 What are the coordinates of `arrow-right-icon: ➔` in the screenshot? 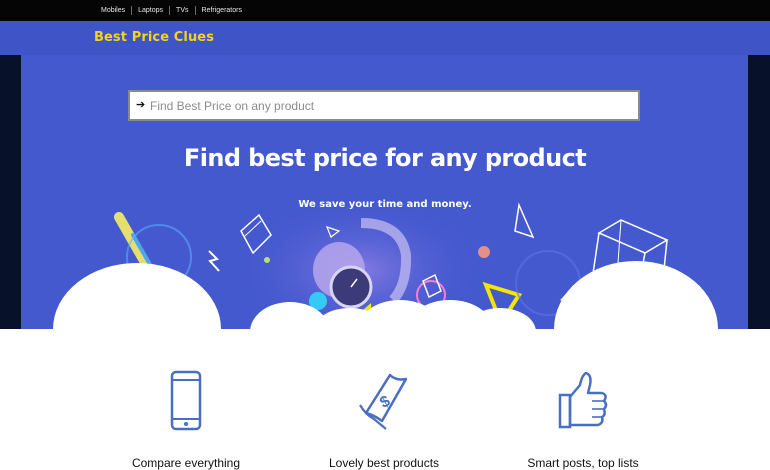 It's located at (141, 105).